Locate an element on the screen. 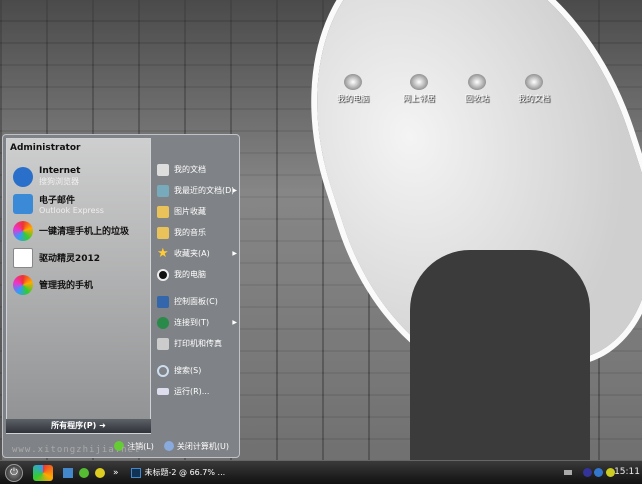 This screenshot has width=642, height=484. desktop-icon-recycle-bin: 回收站 is located at coordinates (477, 89).